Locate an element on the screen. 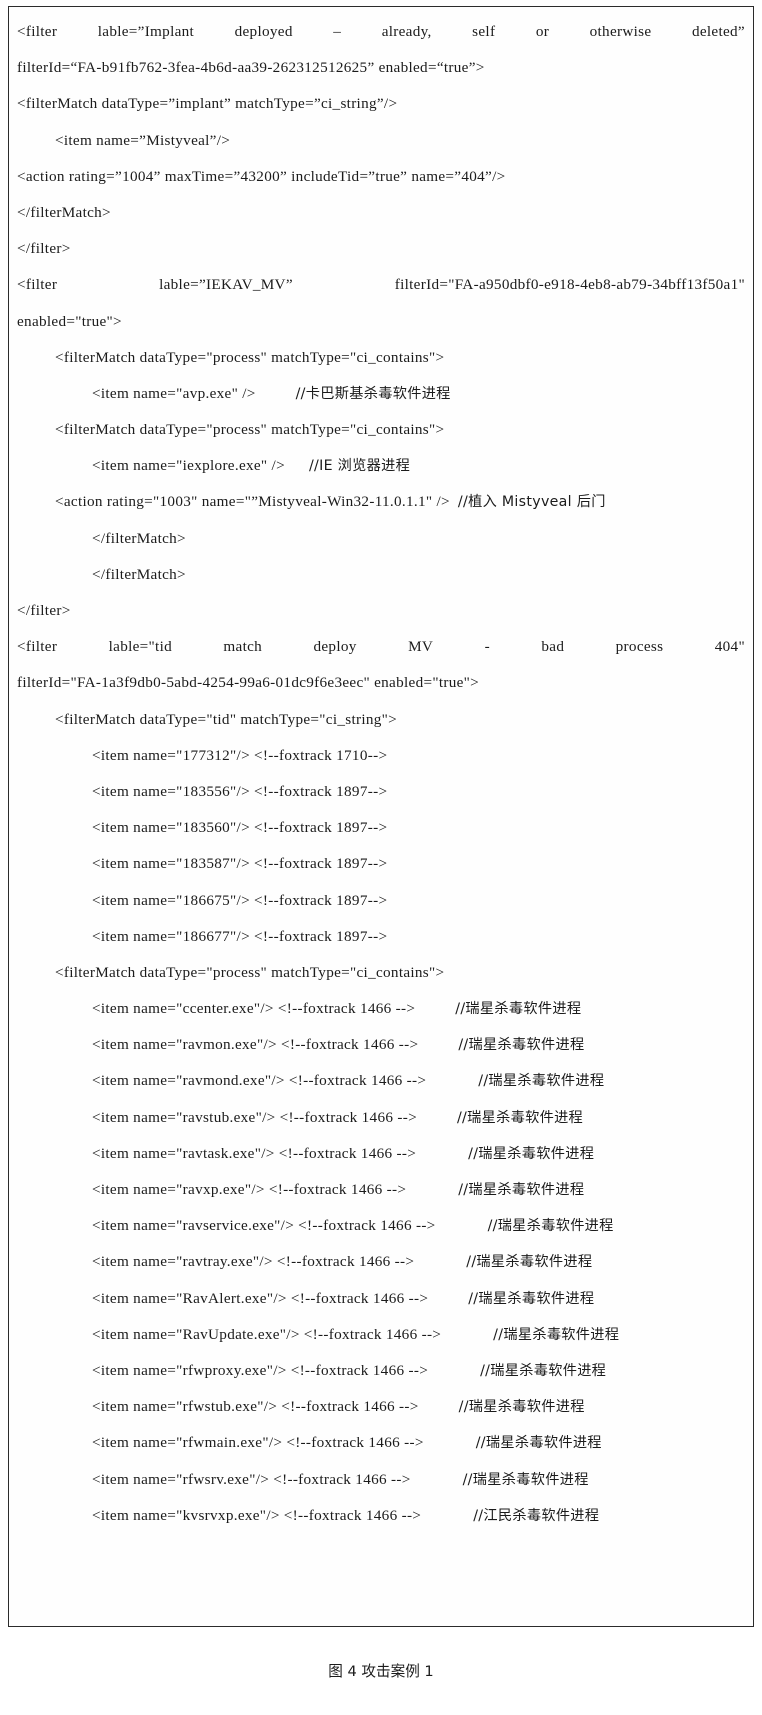  code-token: deleted” is located at coordinates (718, 31).